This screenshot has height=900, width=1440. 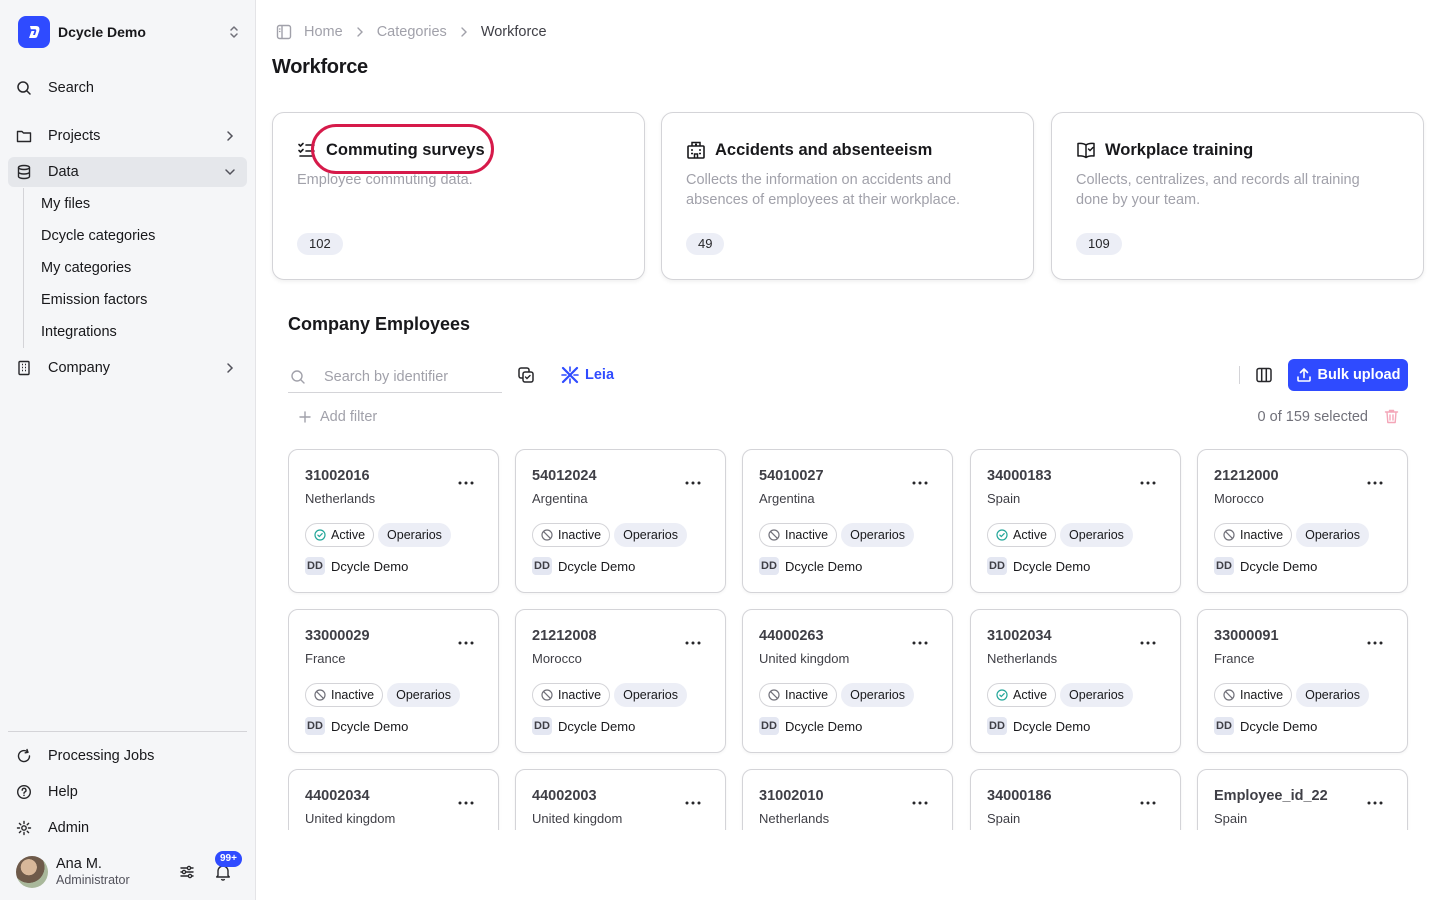 I want to click on employee-country: Spain, so click(x=1004, y=818).